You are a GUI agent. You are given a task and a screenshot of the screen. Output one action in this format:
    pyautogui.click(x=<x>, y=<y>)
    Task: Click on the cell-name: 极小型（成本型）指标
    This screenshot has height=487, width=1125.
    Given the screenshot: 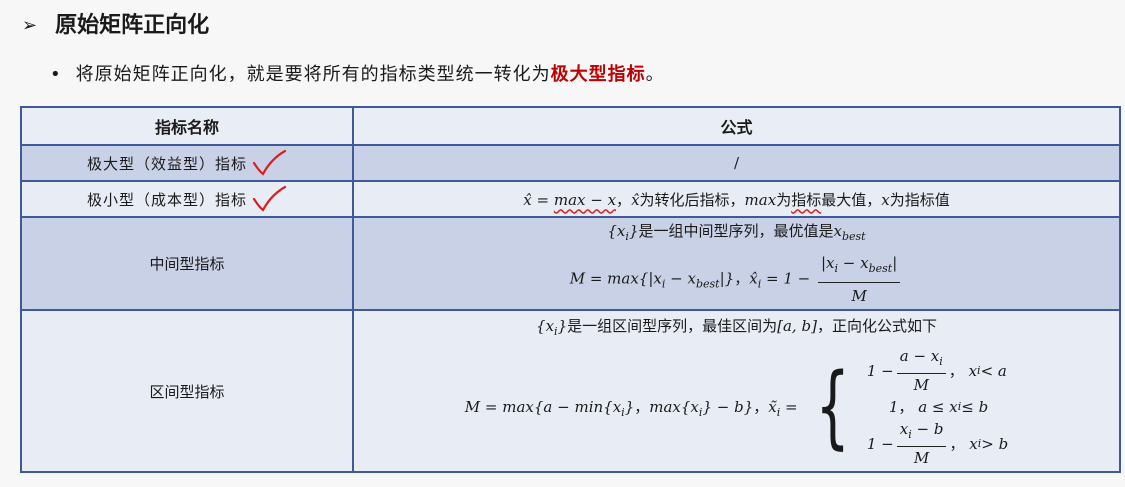 What is the action you would take?
    pyautogui.click(x=187, y=199)
    